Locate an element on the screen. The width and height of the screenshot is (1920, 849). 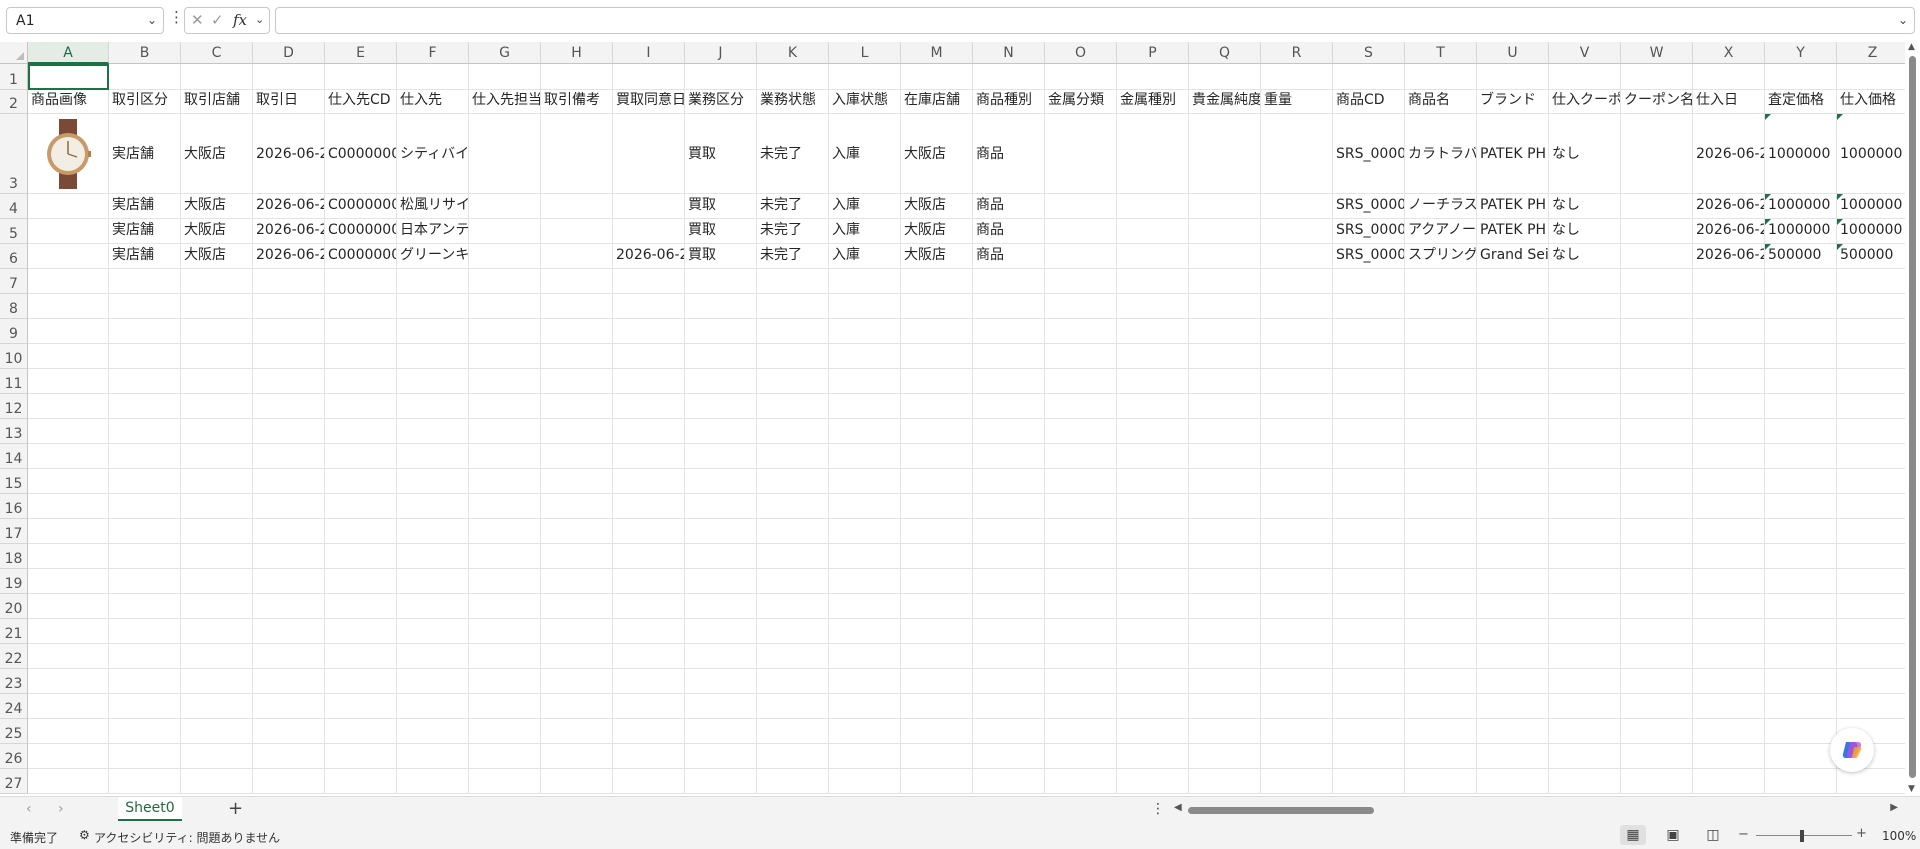
cell-I19 is located at coordinates (649, 581).